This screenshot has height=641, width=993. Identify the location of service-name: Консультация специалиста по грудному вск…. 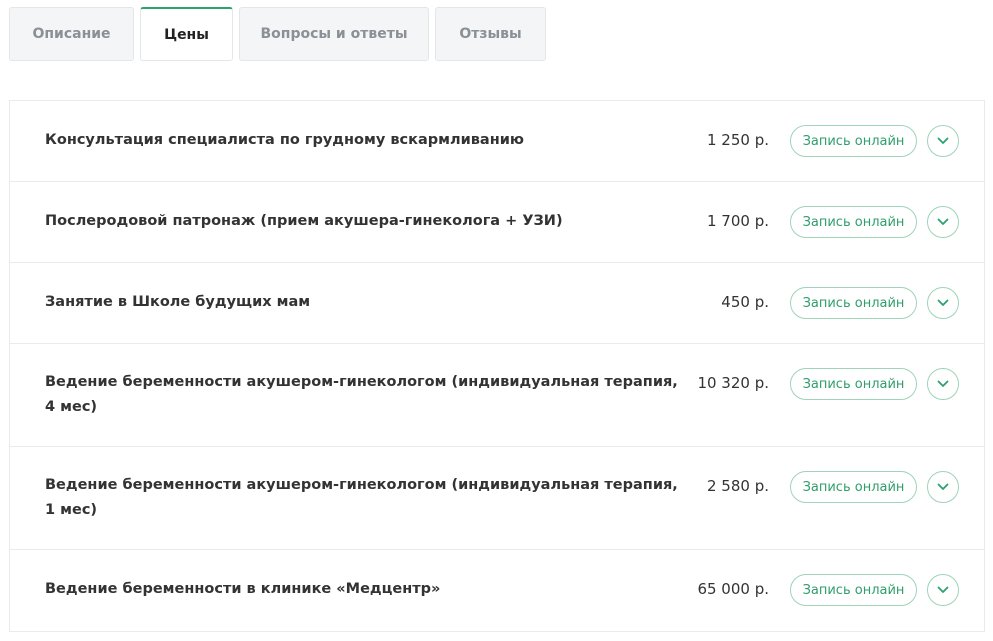
(284, 140).